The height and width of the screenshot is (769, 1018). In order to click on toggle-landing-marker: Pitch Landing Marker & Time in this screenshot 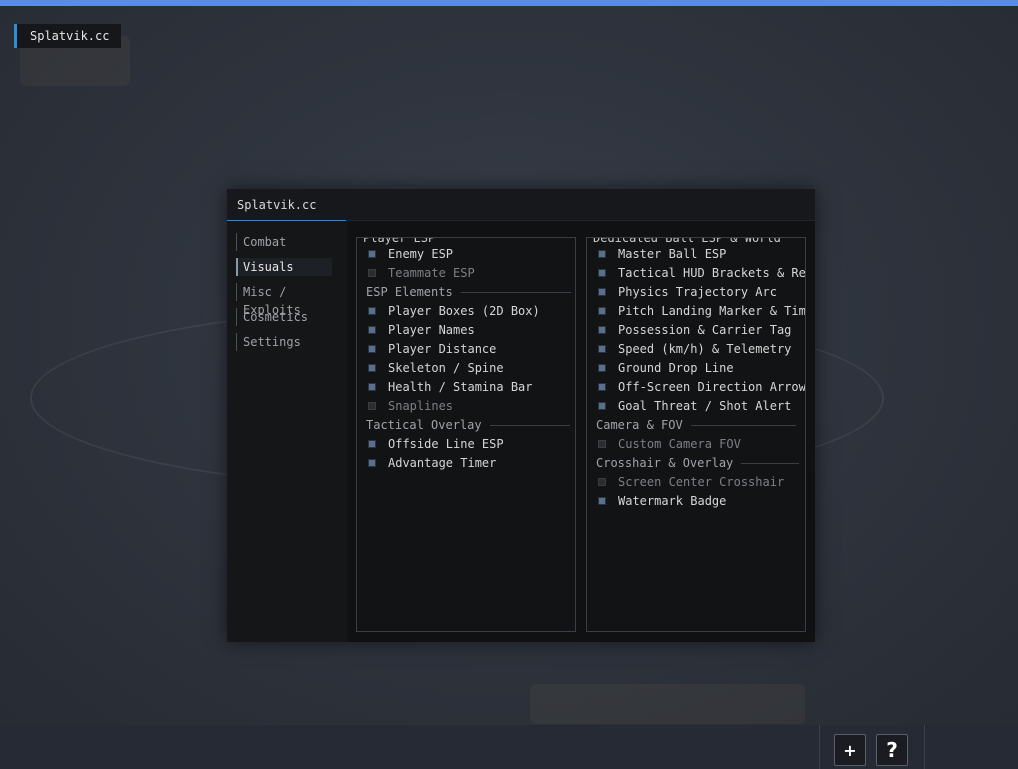, I will do `click(701, 311)`.